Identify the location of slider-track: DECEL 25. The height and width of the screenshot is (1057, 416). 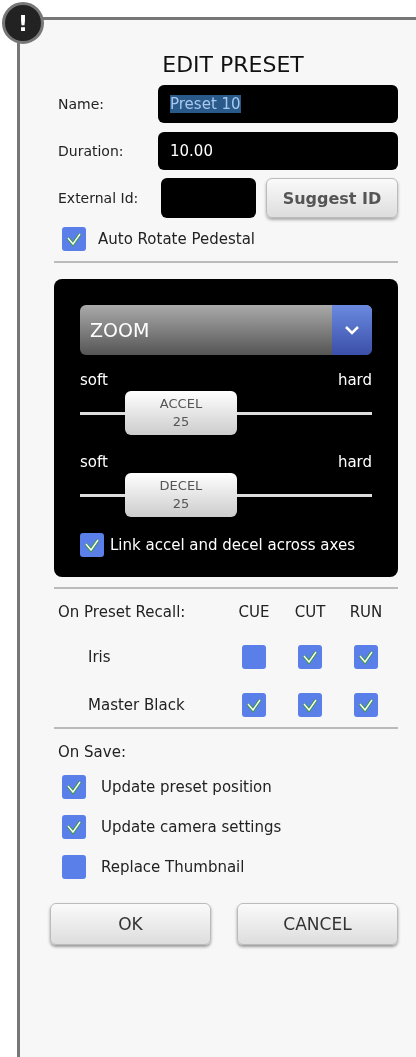
(226, 496).